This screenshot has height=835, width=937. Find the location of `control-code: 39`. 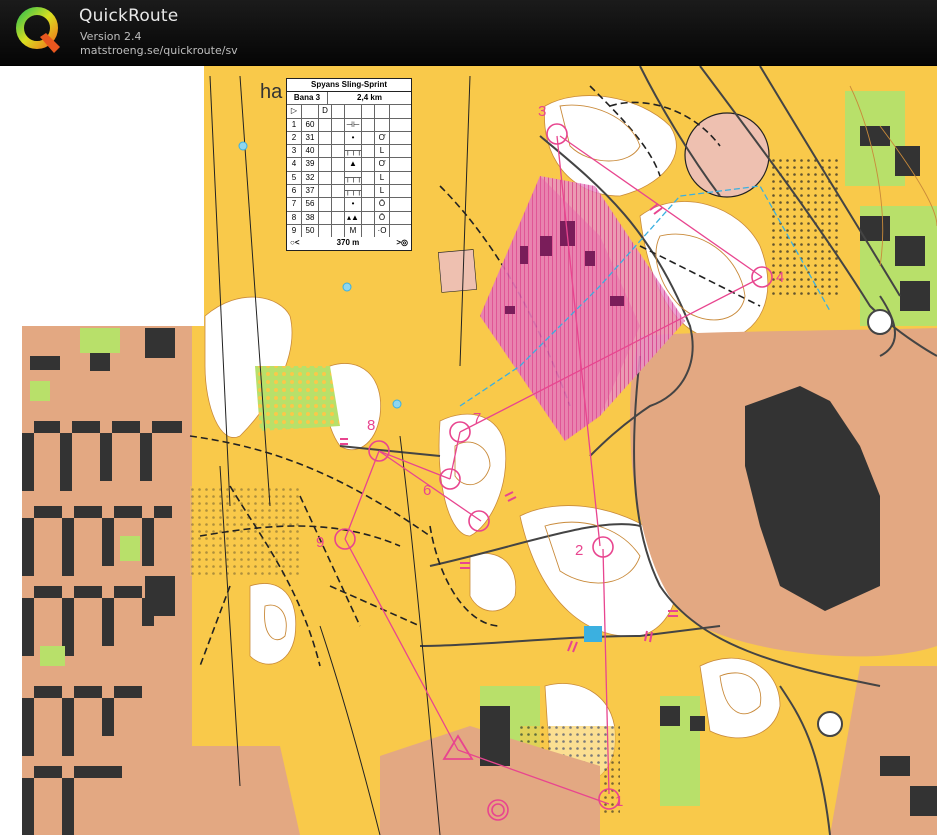

control-code: 39 is located at coordinates (310, 164).